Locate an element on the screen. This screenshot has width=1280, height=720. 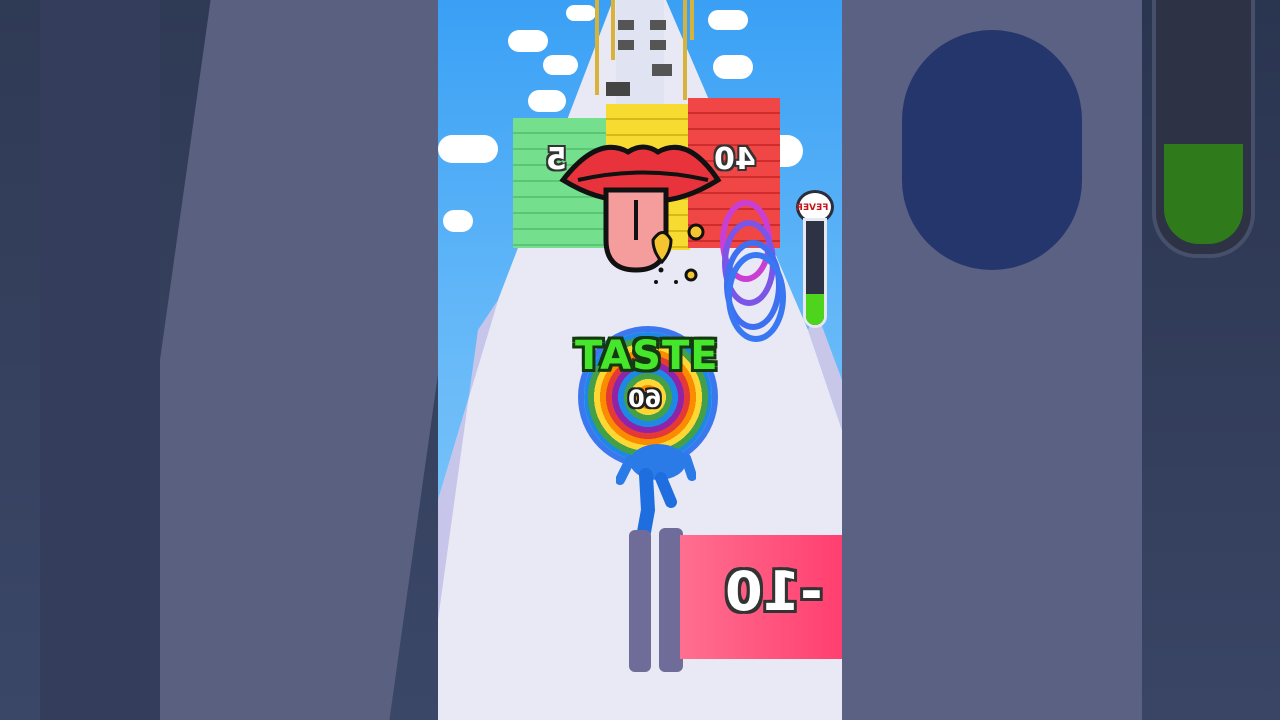
lips-tongue-icon is located at coordinates (640, 214).